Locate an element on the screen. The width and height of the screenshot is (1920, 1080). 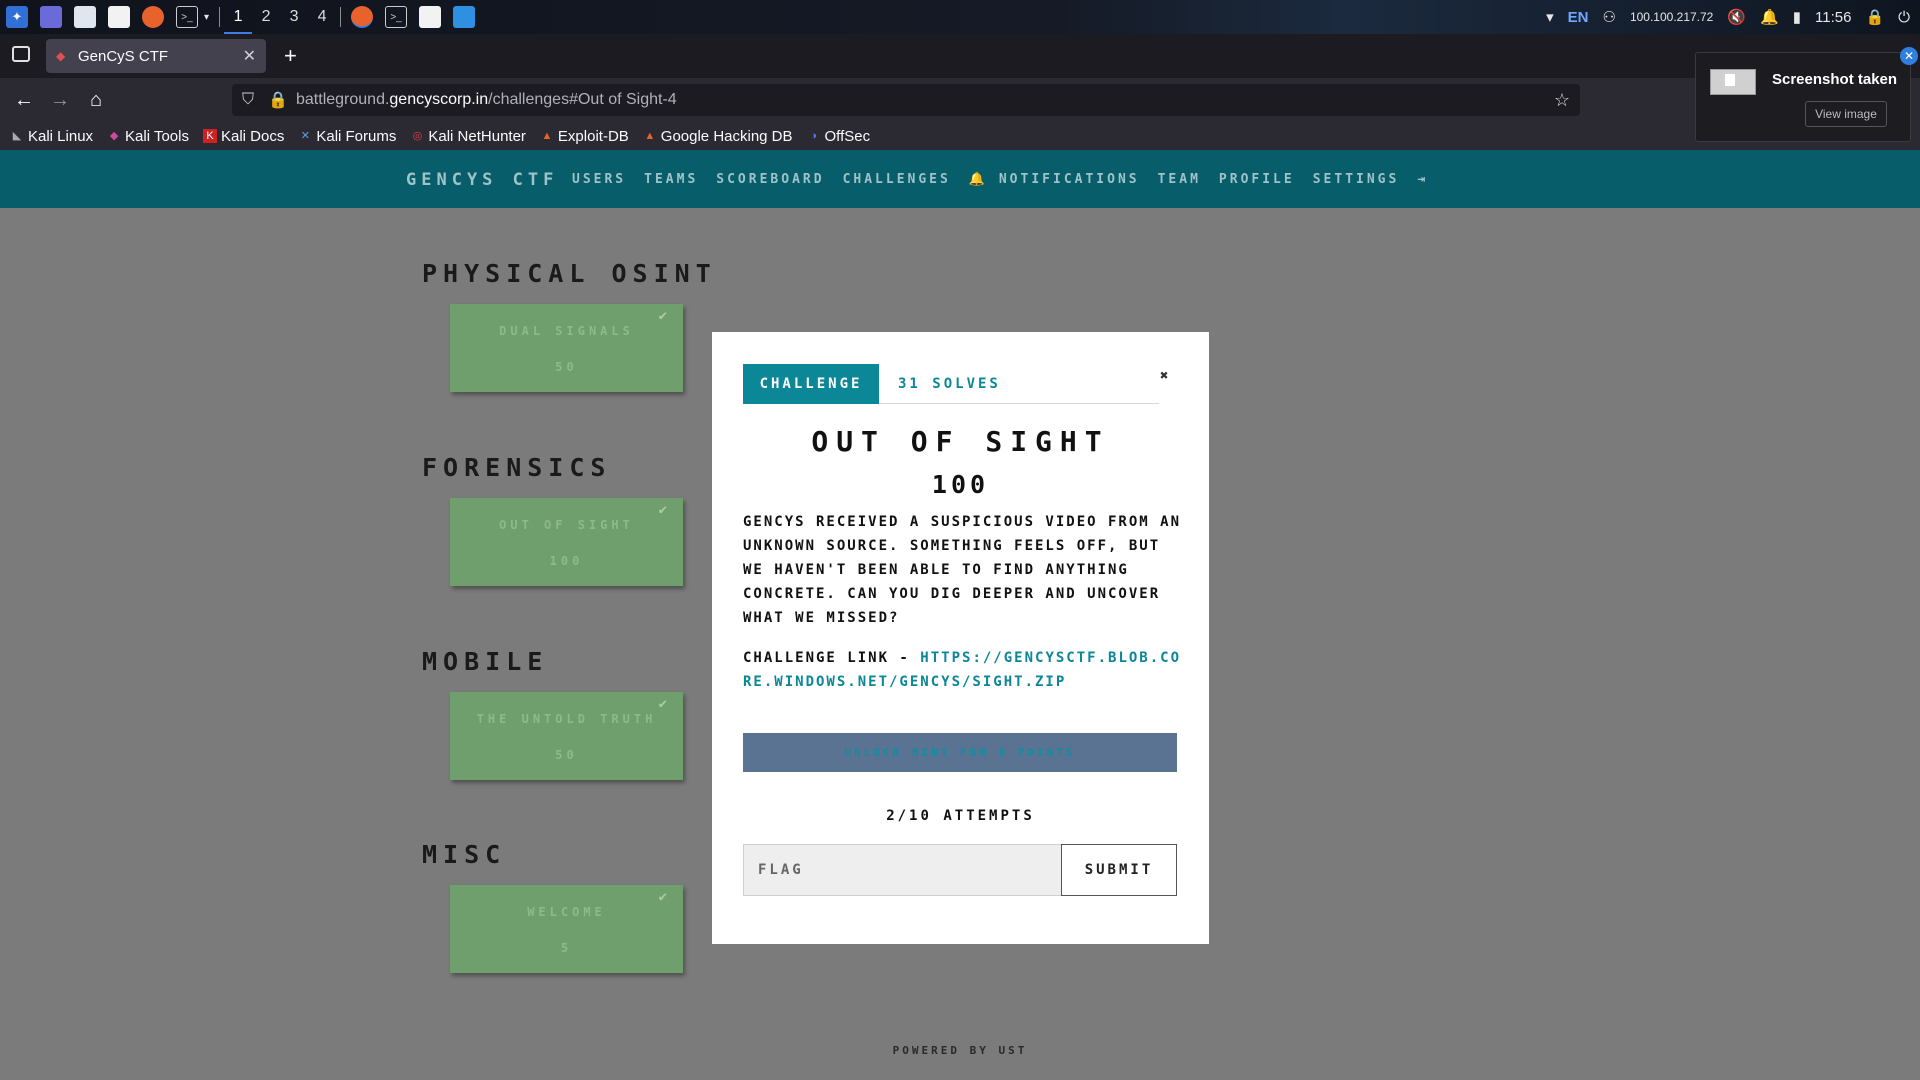
nethunter-icon: ◎ is located at coordinates (417, 136).